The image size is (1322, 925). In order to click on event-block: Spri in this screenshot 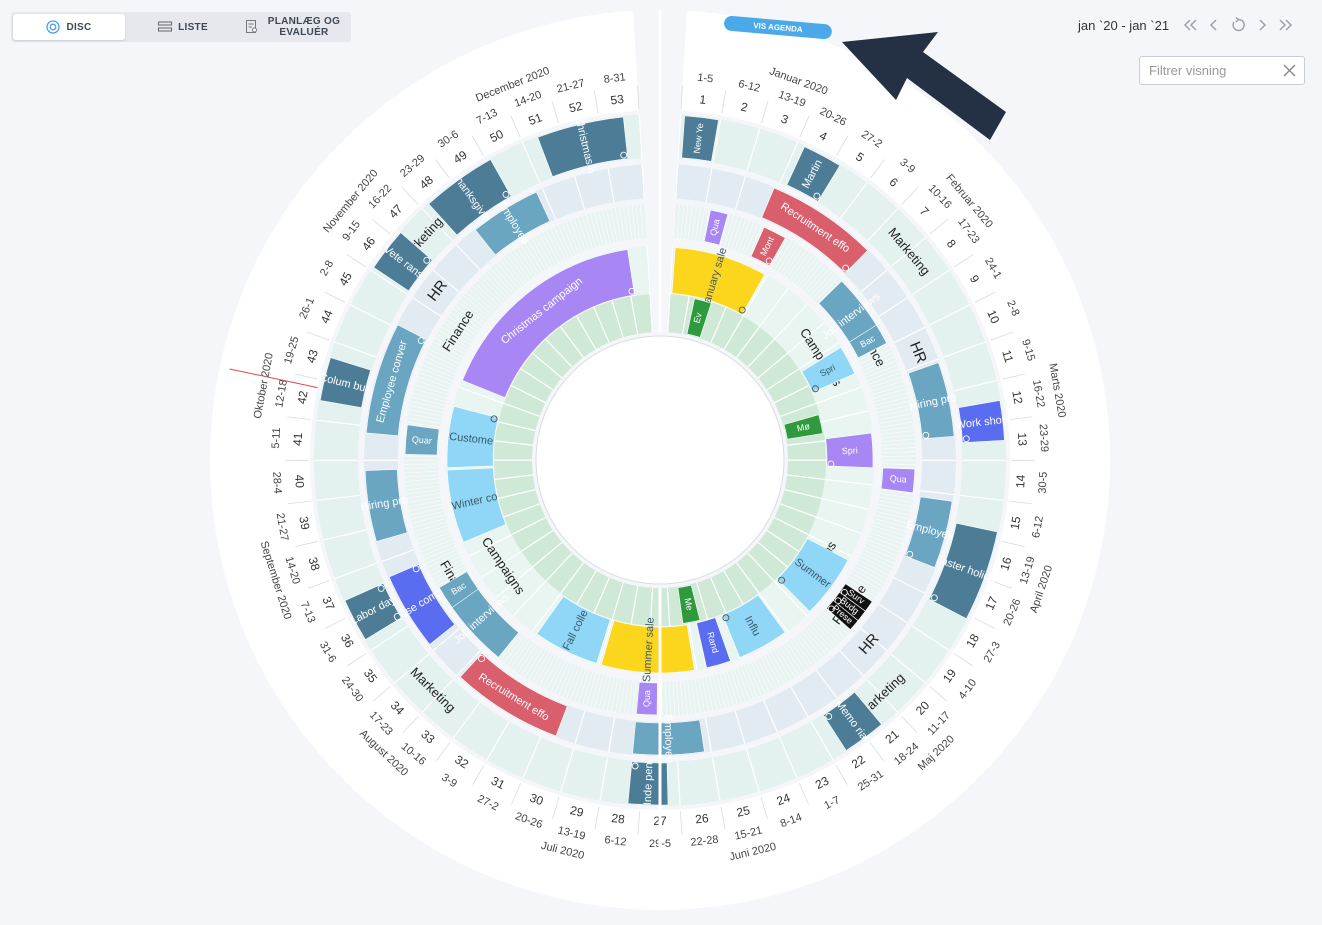, I will do `click(849, 450)`.